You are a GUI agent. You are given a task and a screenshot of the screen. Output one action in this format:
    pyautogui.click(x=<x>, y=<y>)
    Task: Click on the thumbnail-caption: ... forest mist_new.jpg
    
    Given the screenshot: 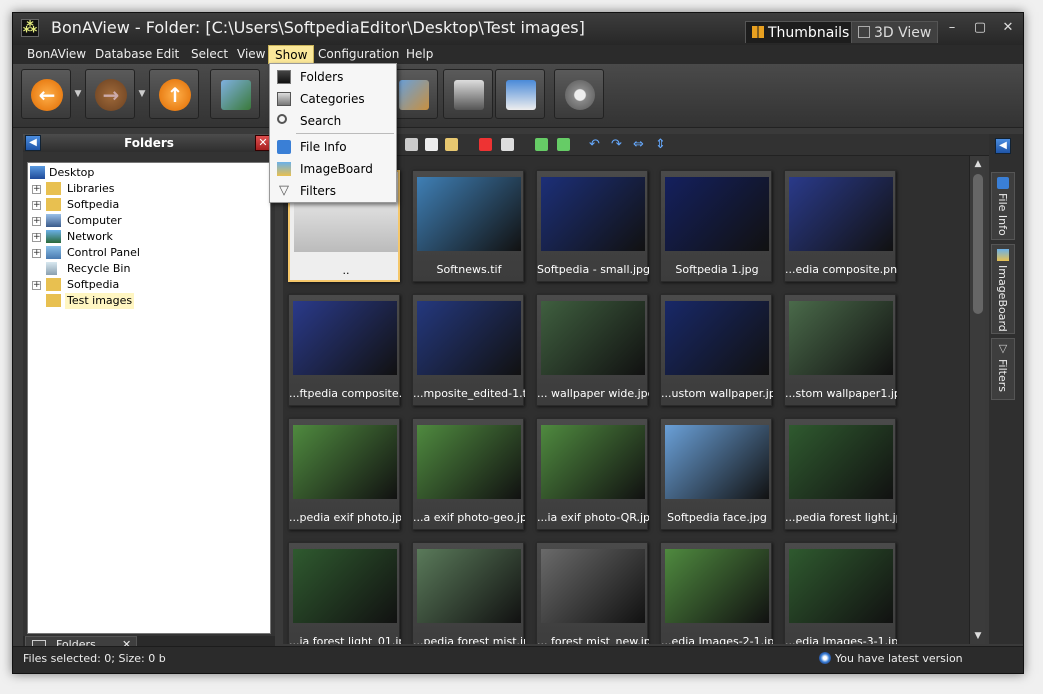 What is the action you would take?
    pyautogui.click(x=593, y=639)
    